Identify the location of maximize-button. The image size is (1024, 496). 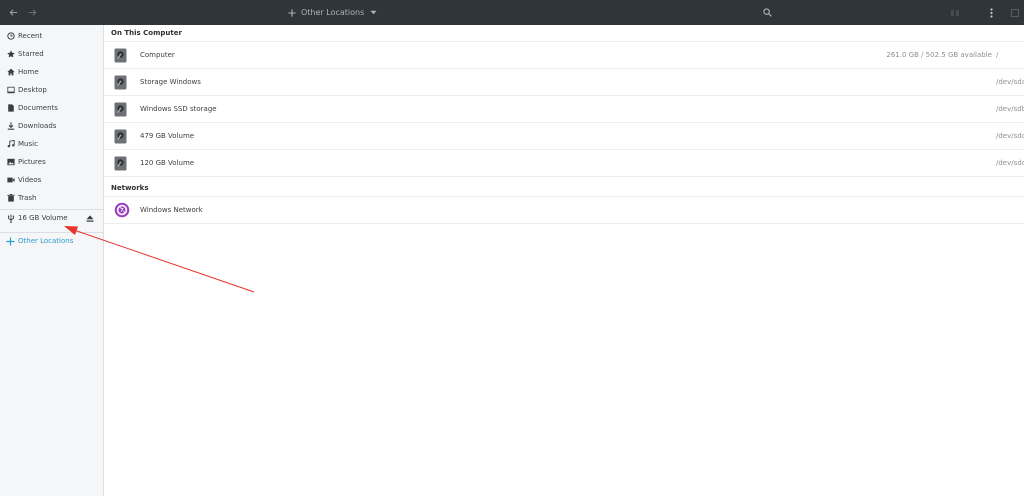
(1015, 12).